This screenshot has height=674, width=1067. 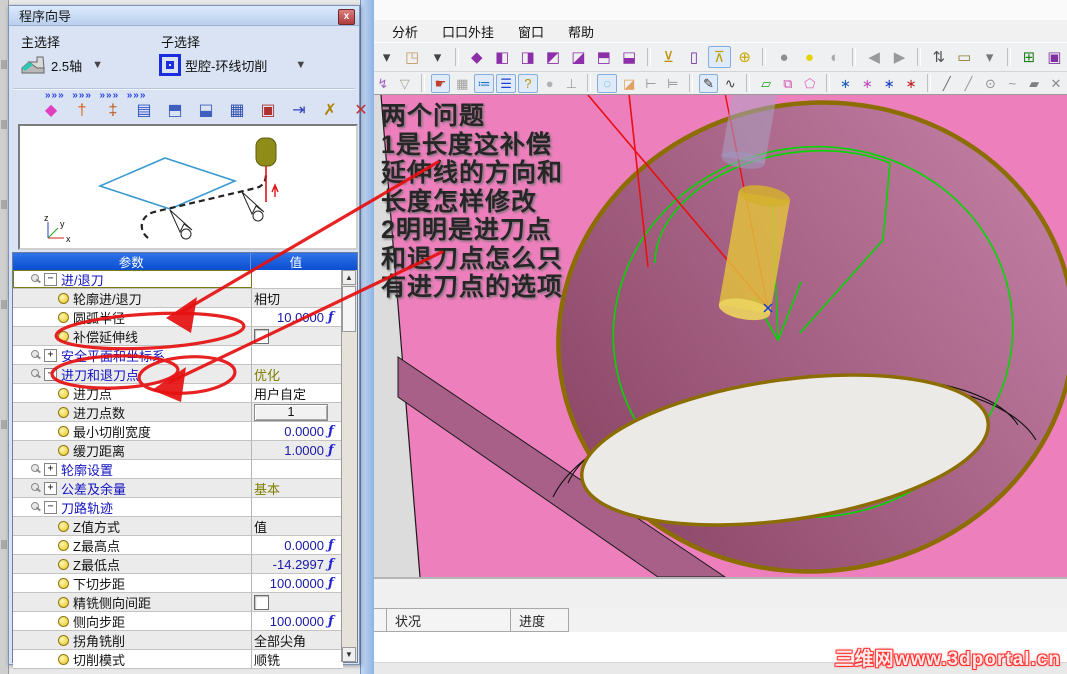 I want to click on value-button: 1, so click(x=291, y=412).